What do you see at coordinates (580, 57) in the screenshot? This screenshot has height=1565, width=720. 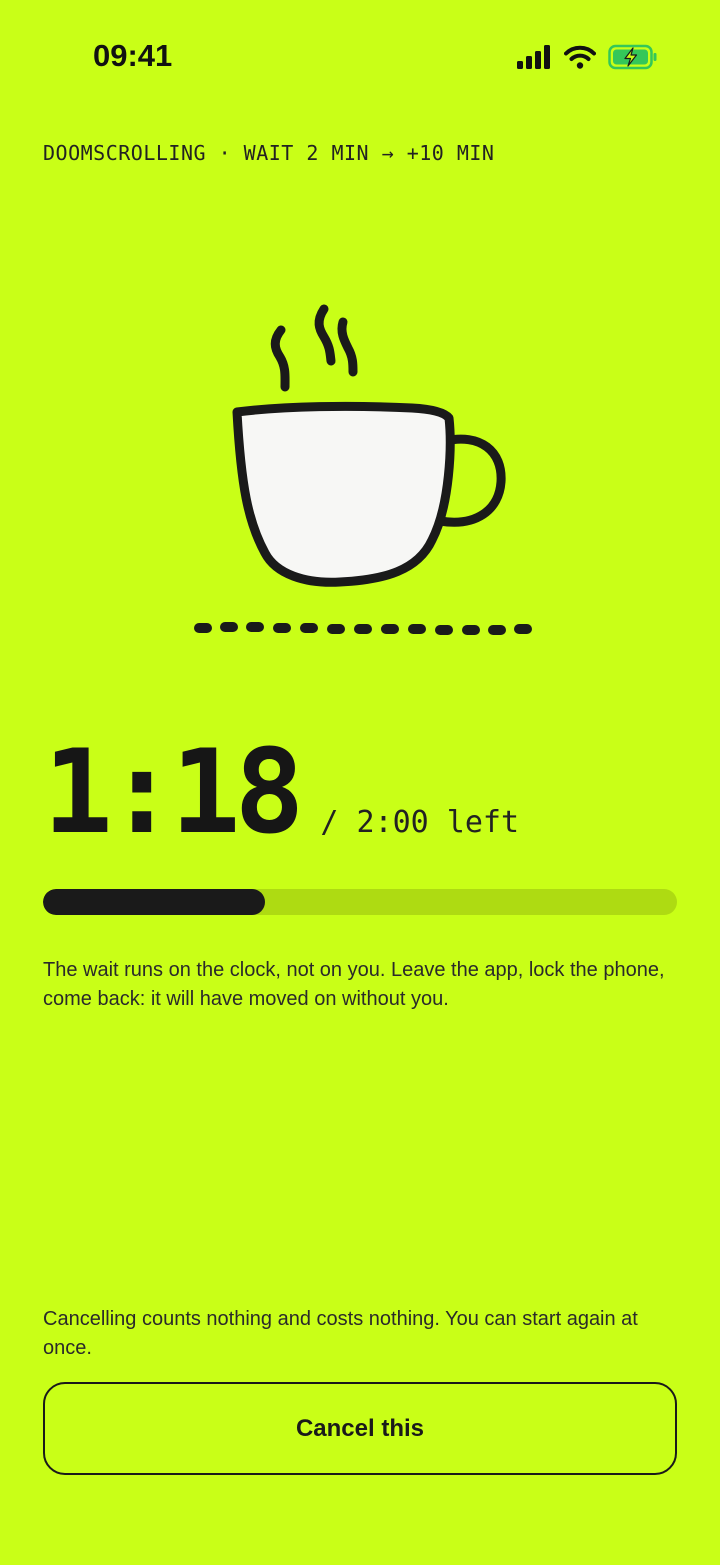 I see `wifi-icon` at bounding box center [580, 57].